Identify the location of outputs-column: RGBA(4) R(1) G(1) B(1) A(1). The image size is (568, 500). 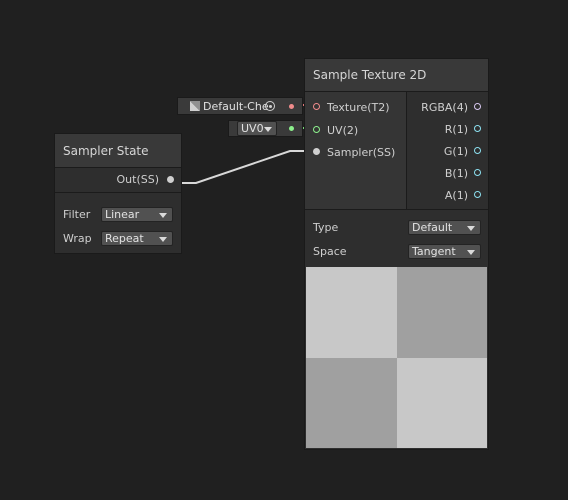
(447, 150).